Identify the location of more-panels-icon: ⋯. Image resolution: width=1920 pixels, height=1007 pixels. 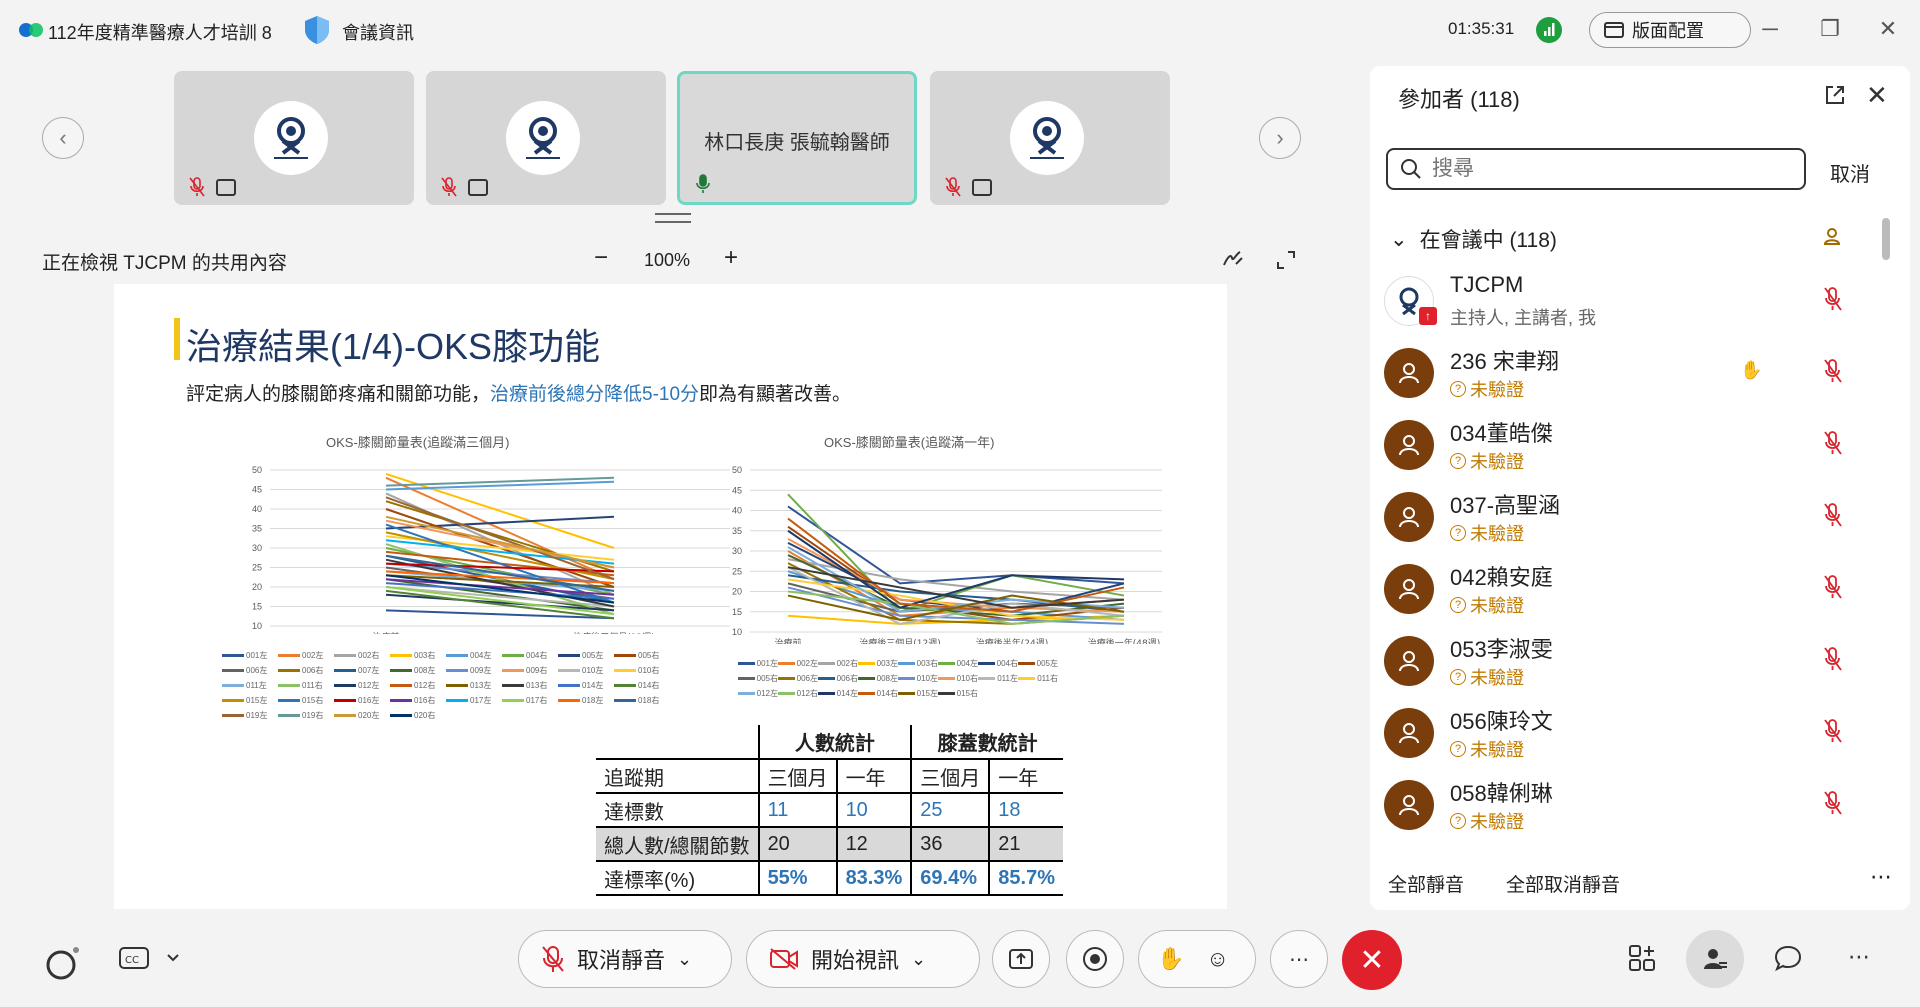
(1859, 957).